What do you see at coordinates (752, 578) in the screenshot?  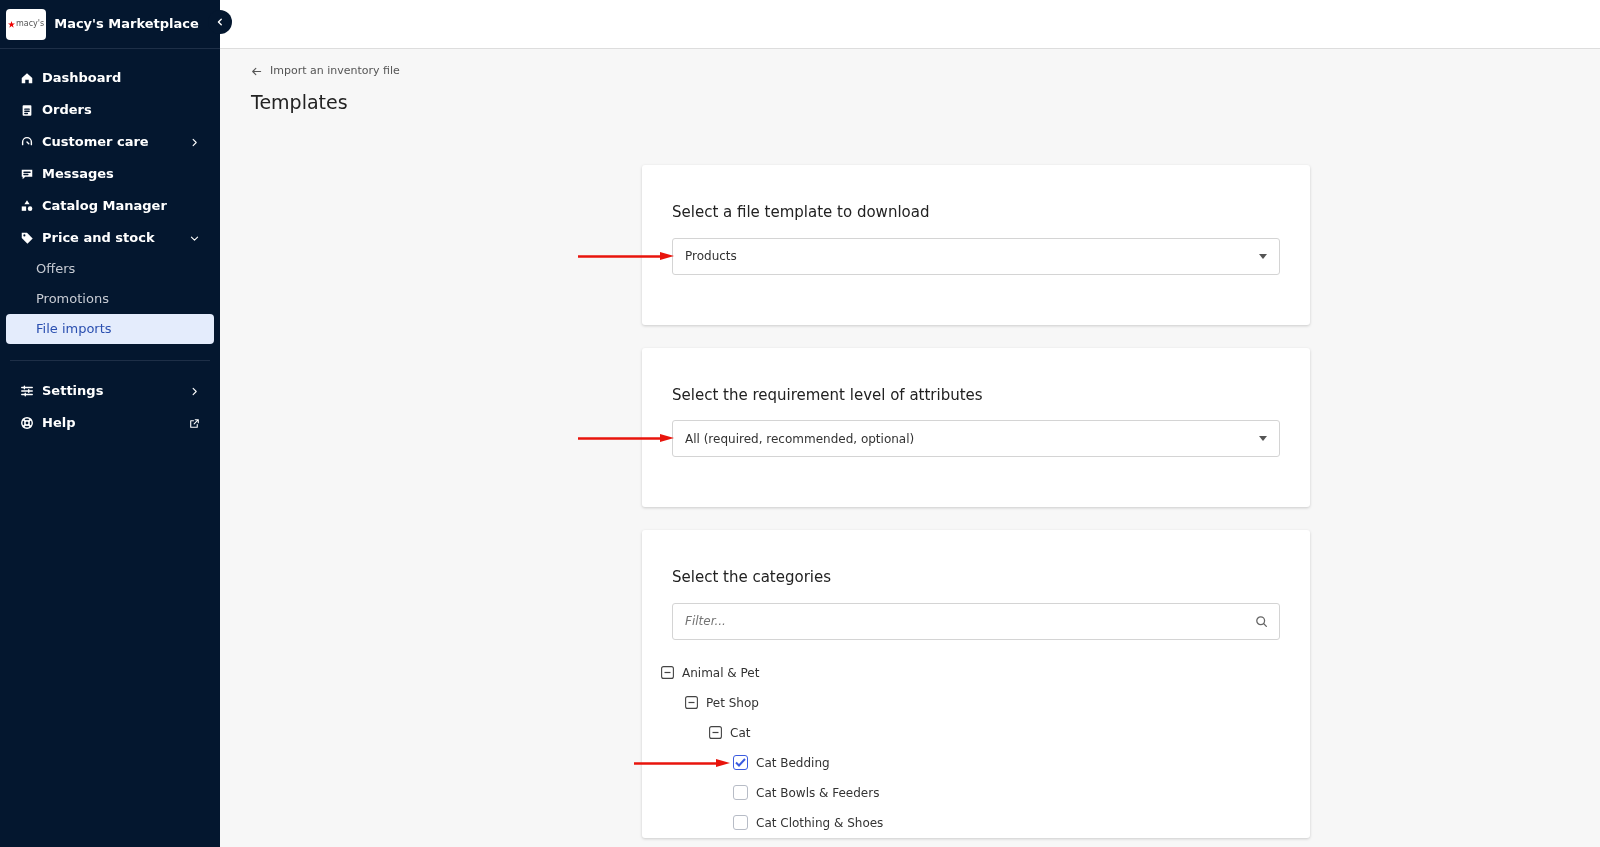 I see `card-title: Select the categories` at bounding box center [752, 578].